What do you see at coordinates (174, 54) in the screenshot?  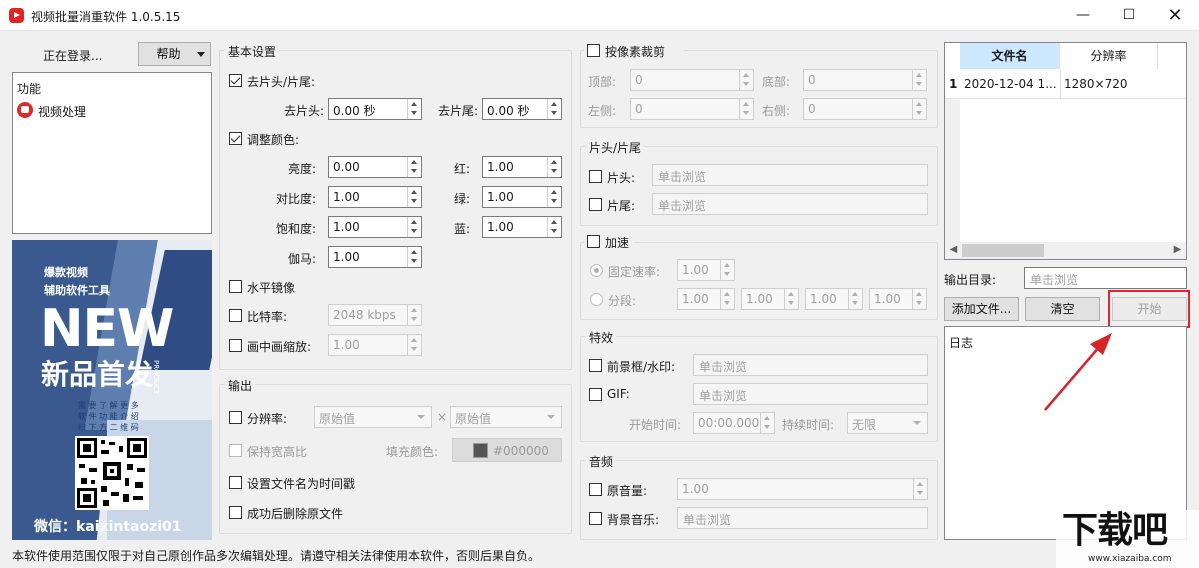 I see `help-button: 帮助` at bounding box center [174, 54].